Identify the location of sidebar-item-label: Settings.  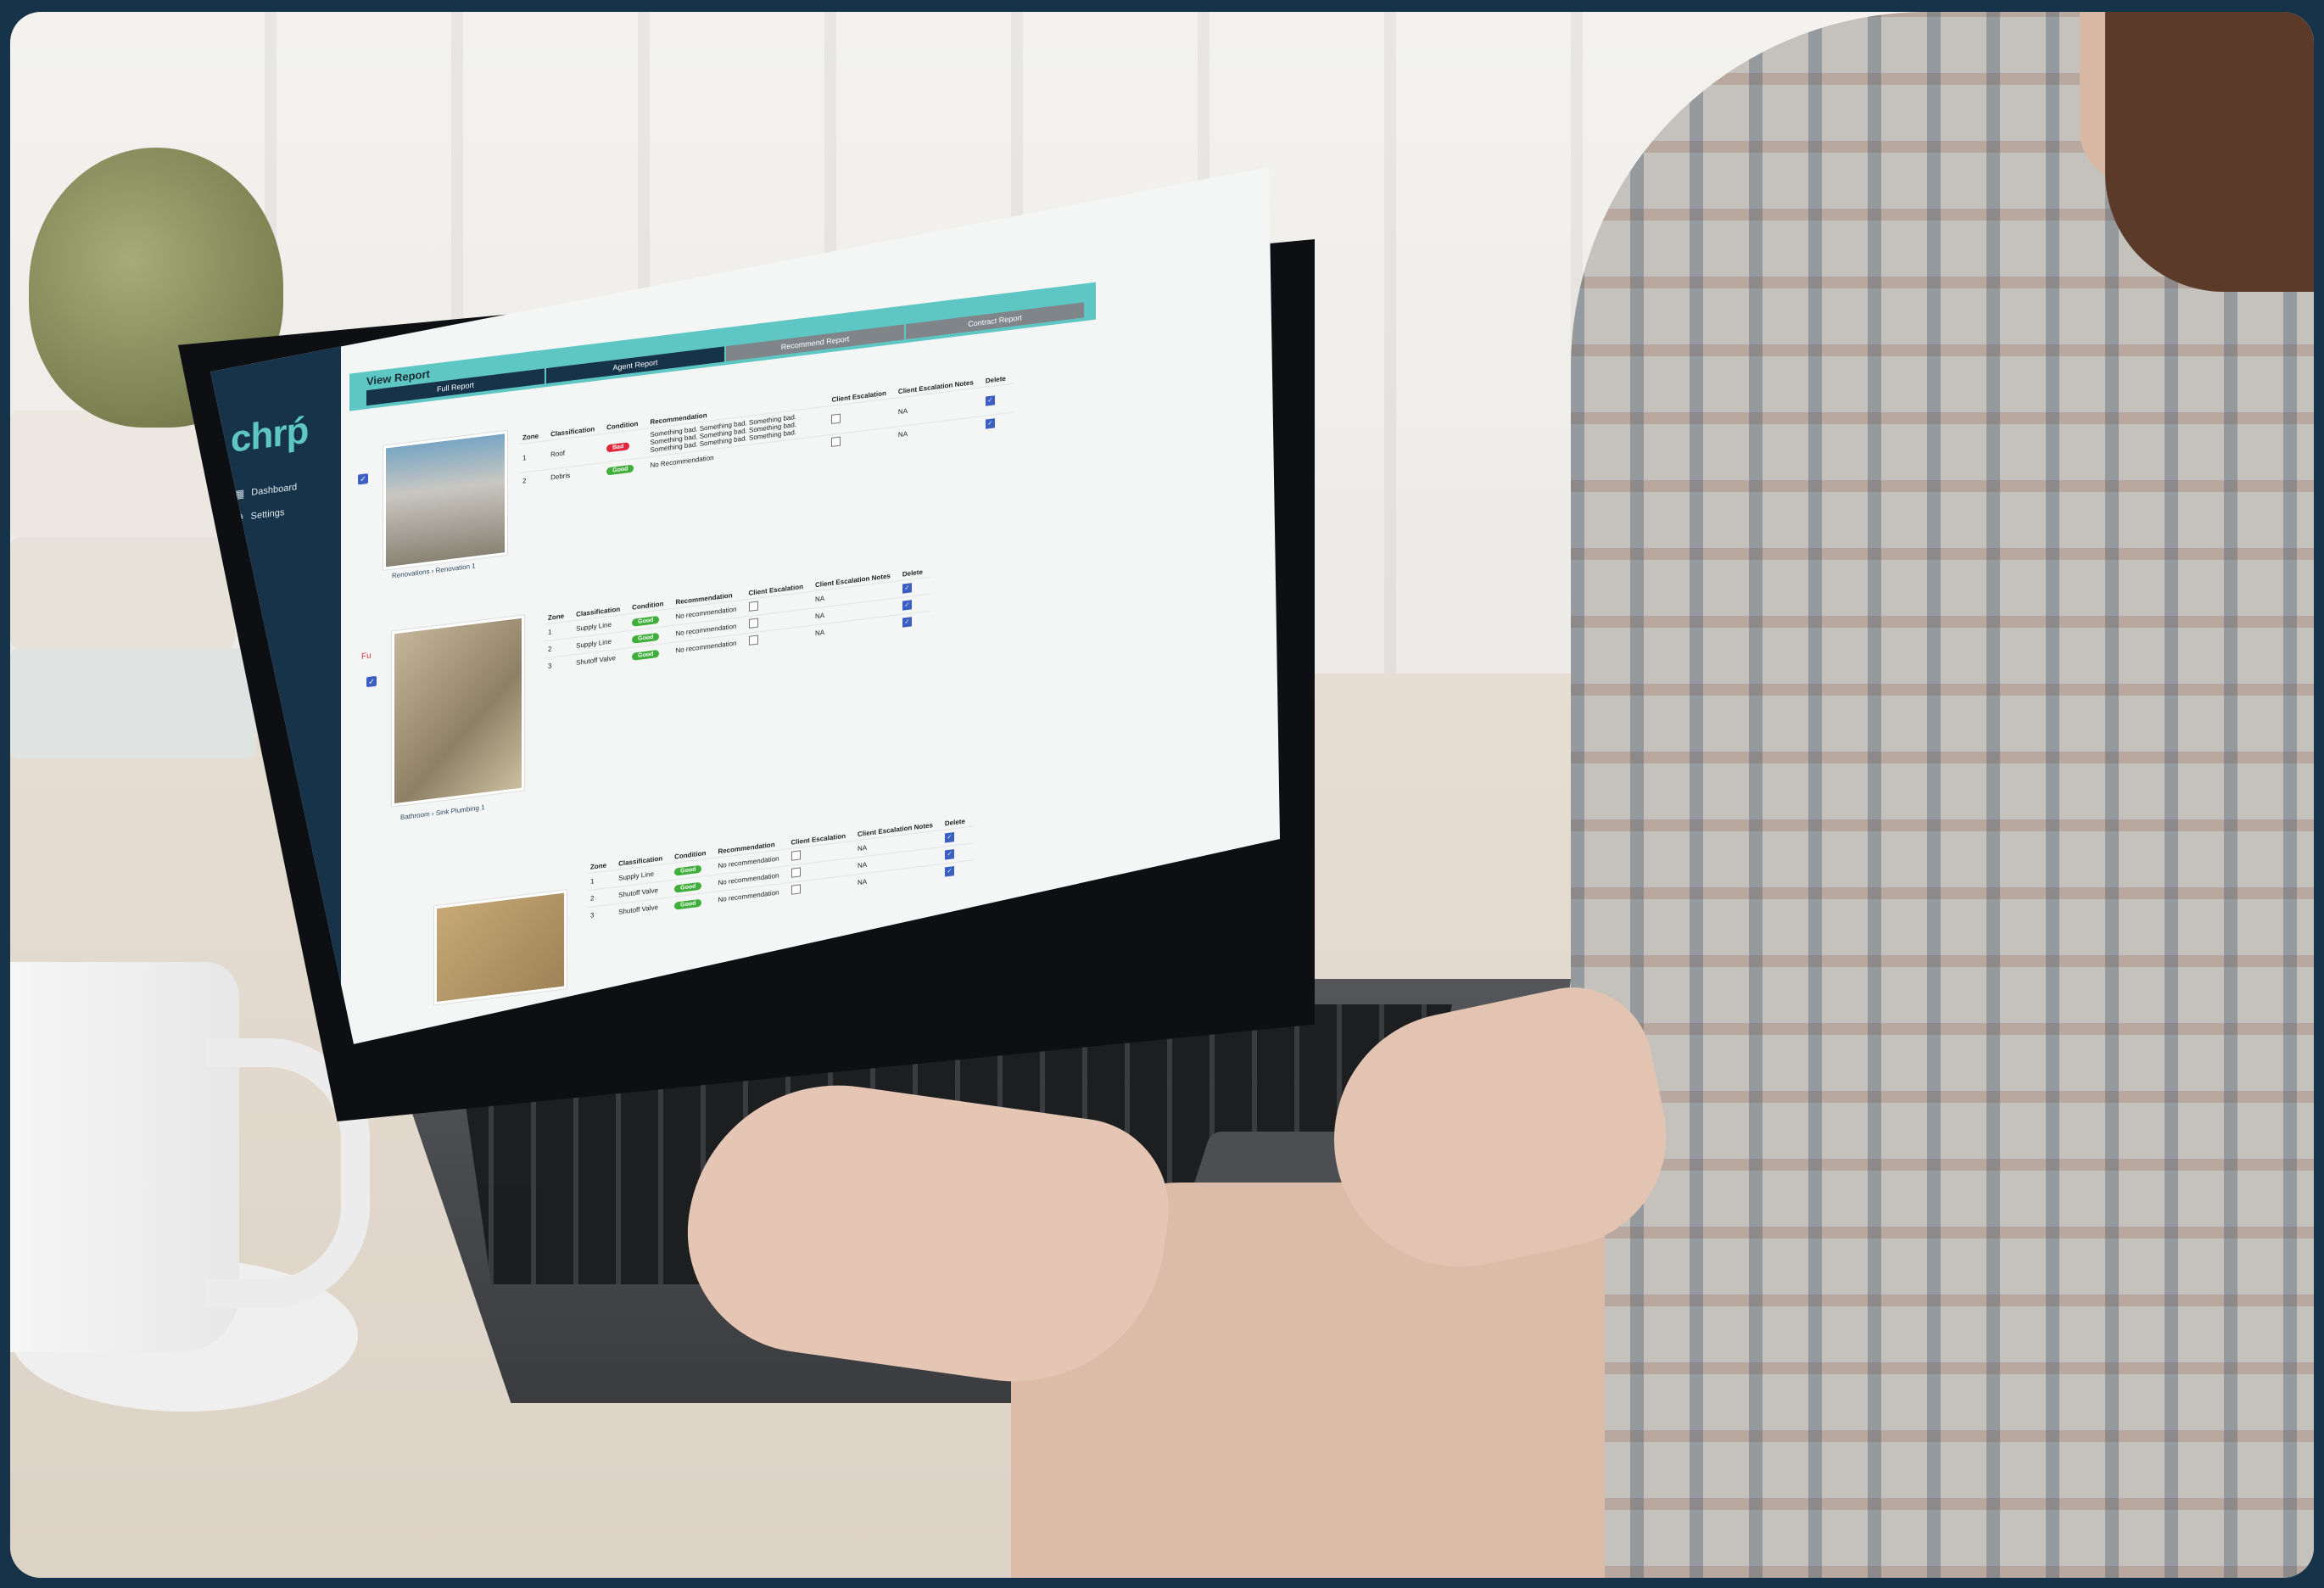
(267, 514).